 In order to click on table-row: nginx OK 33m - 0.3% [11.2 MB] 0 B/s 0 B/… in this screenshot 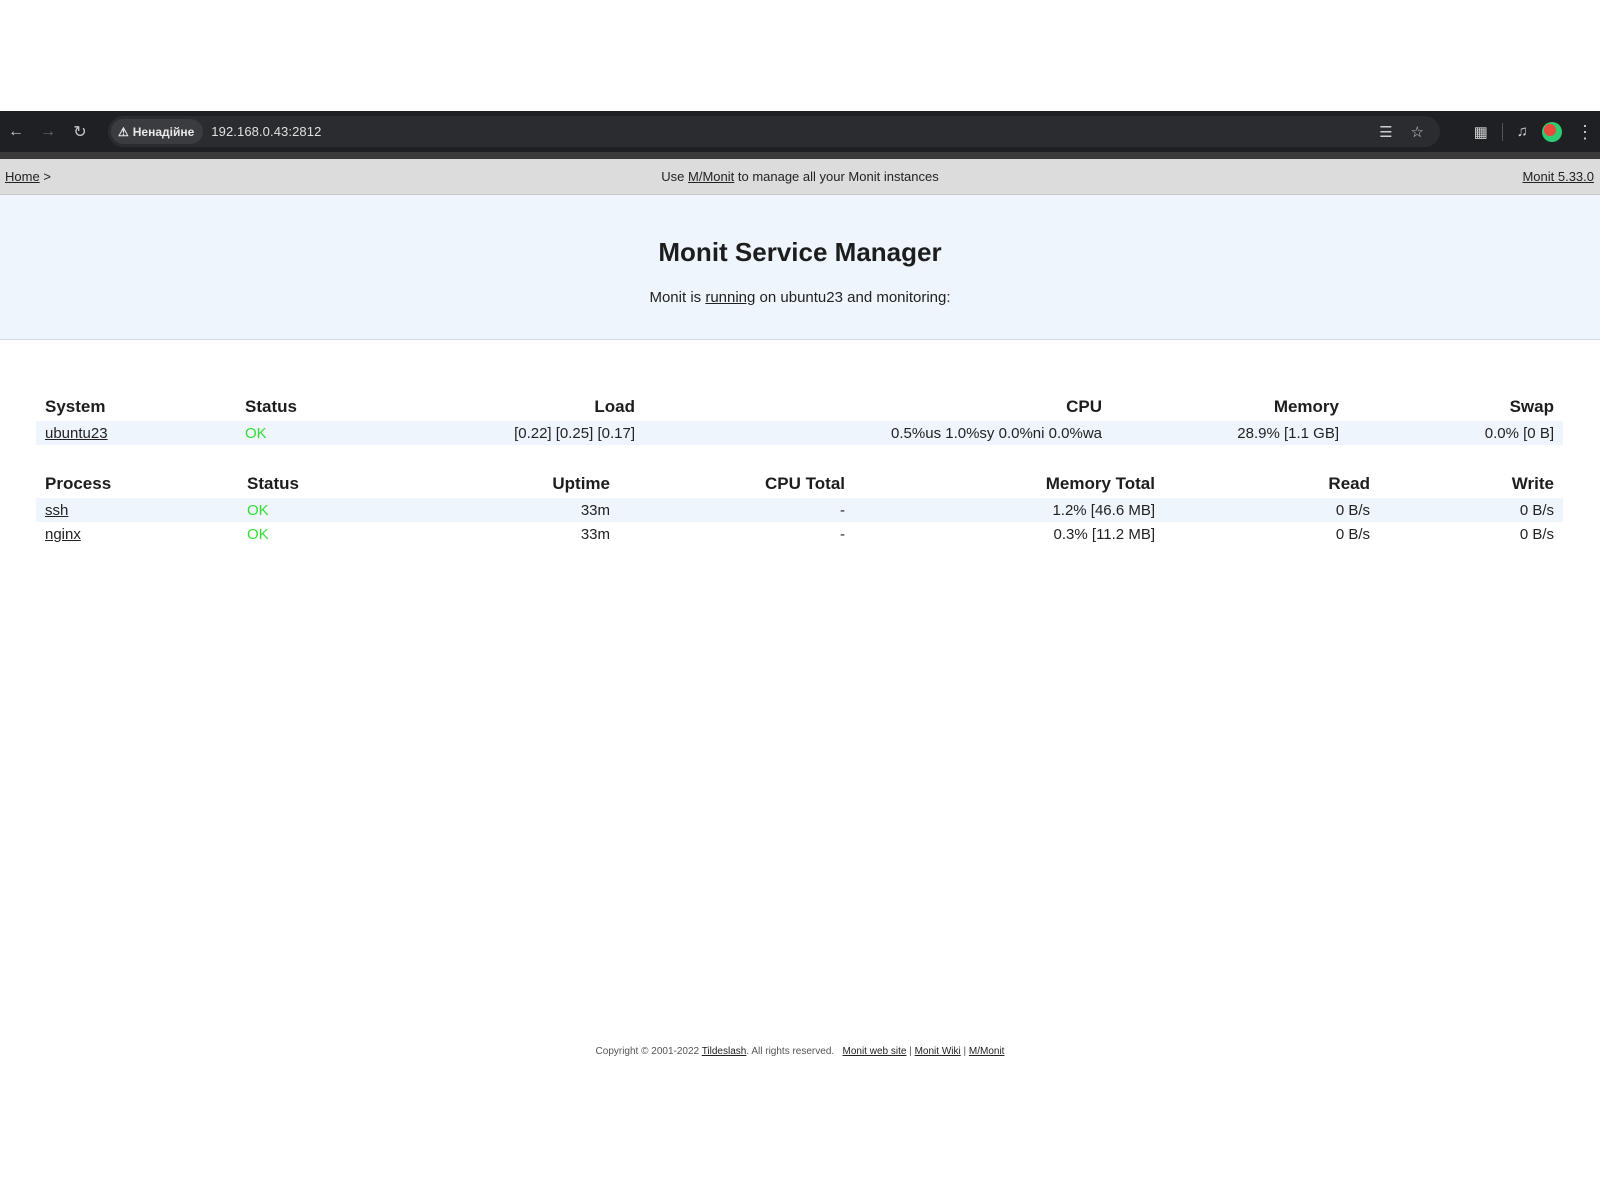, I will do `click(799, 534)`.